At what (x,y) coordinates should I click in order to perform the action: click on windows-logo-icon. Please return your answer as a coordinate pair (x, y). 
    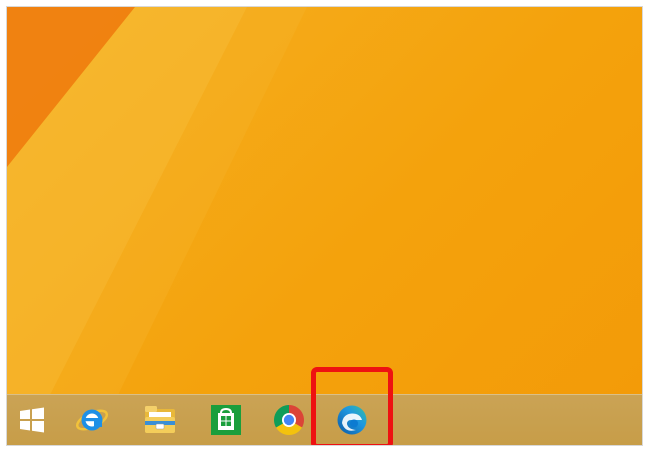
    Looking at the image, I should click on (32, 420).